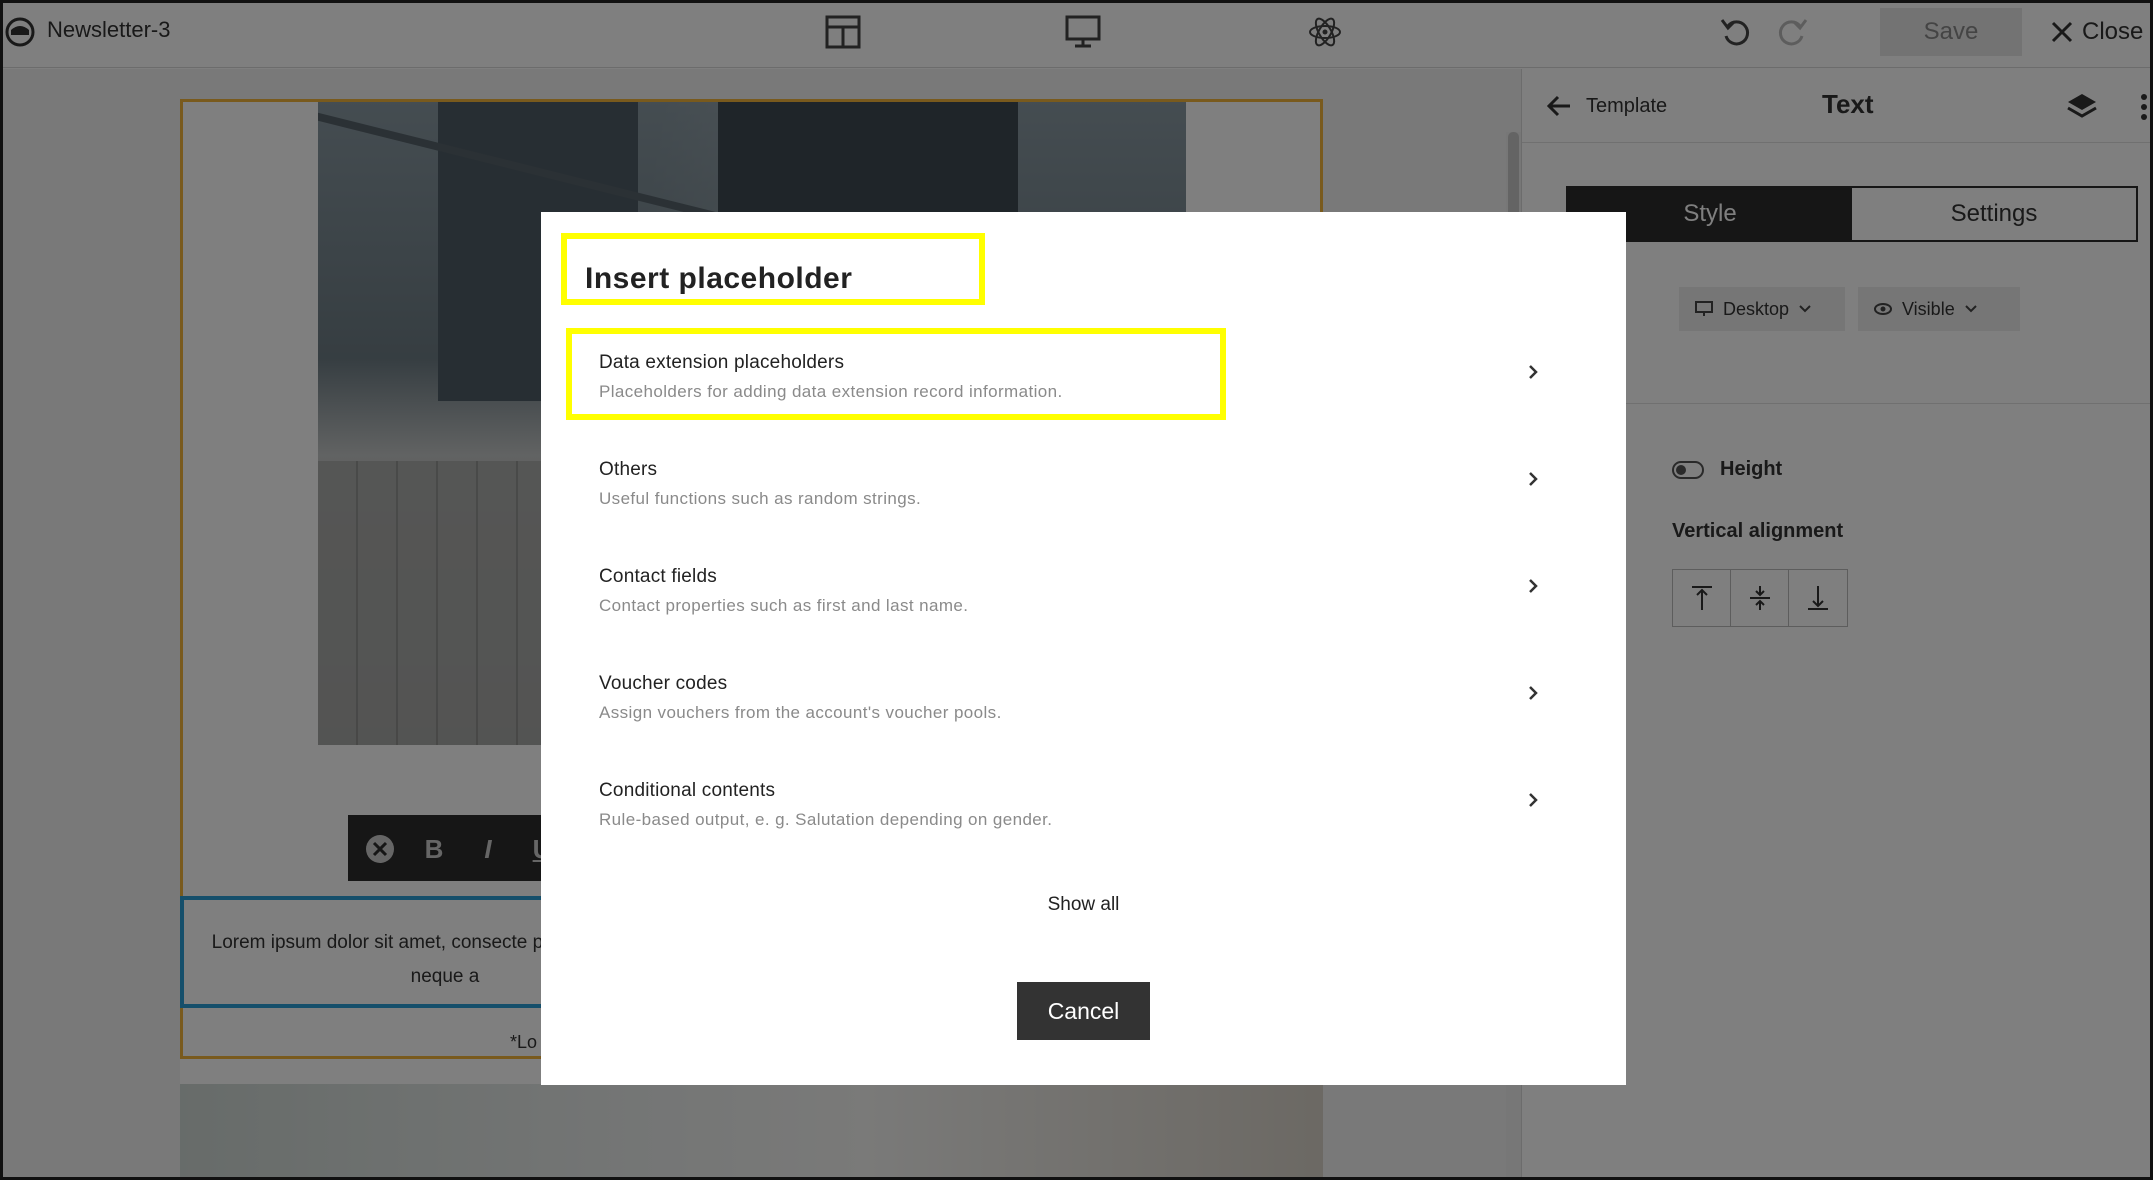  I want to click on category-label: Conditional contents, so click(687, 790).